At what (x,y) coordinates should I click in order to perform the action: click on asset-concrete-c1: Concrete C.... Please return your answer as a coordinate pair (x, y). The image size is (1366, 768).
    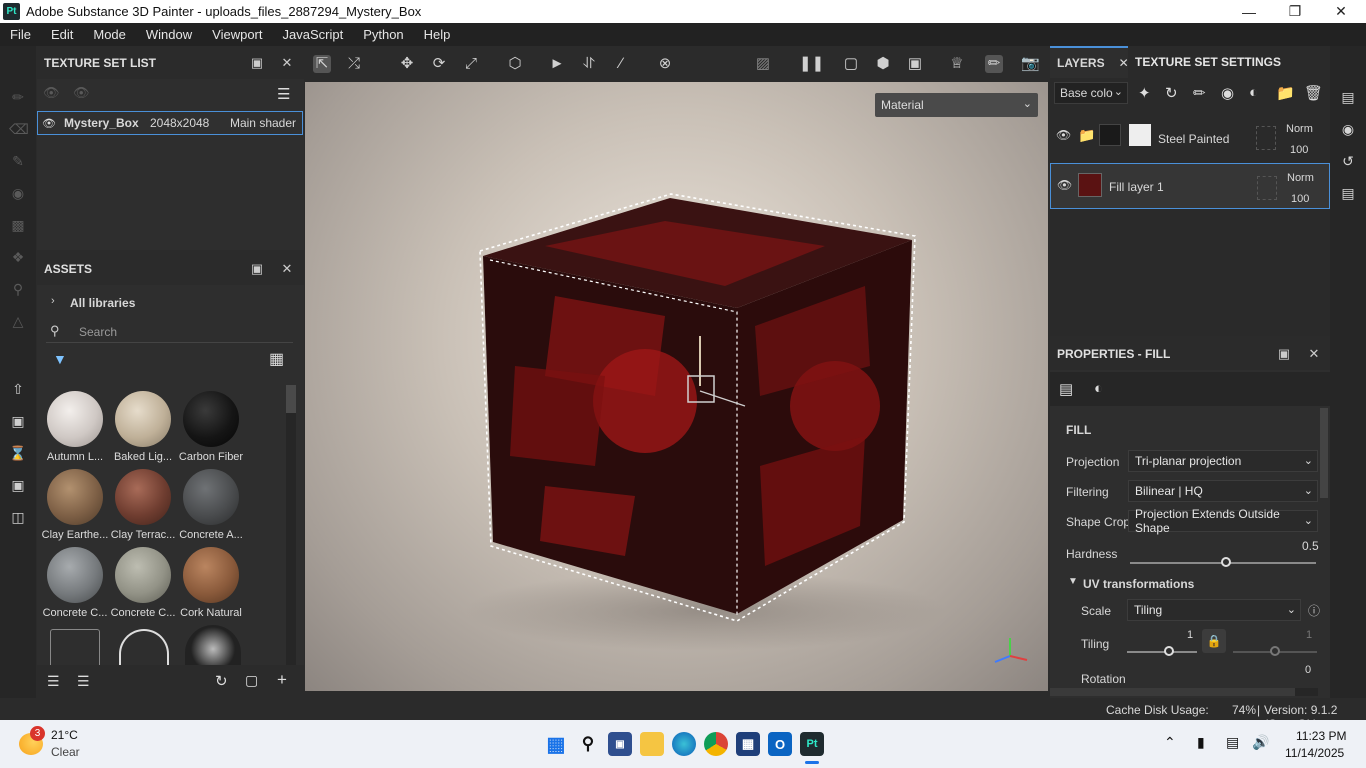
    Looking at the image, I should click on (75, 583).